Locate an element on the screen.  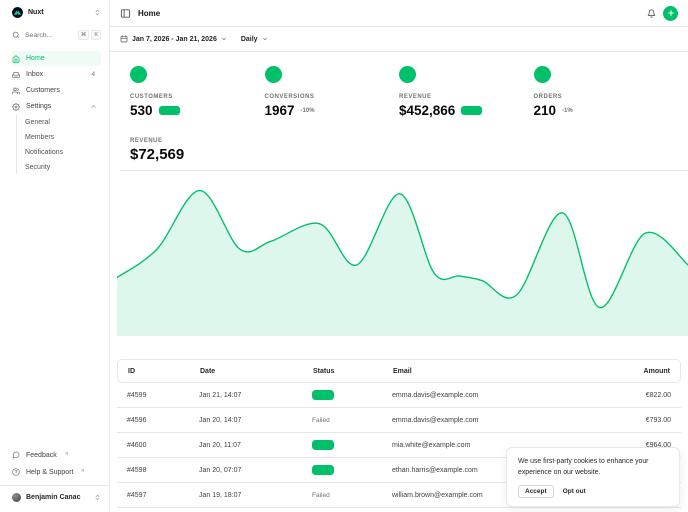
inbox-icon is located at coordinates (16, 74).